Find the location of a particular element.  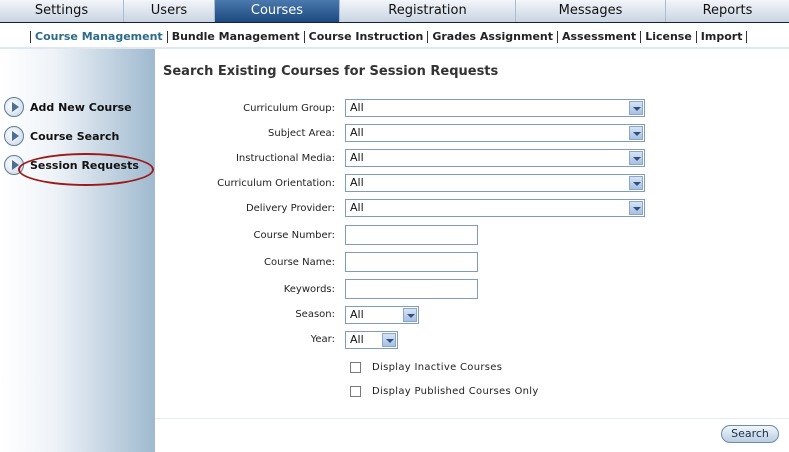

year-label: Year: is located at coordinates (322, 339).